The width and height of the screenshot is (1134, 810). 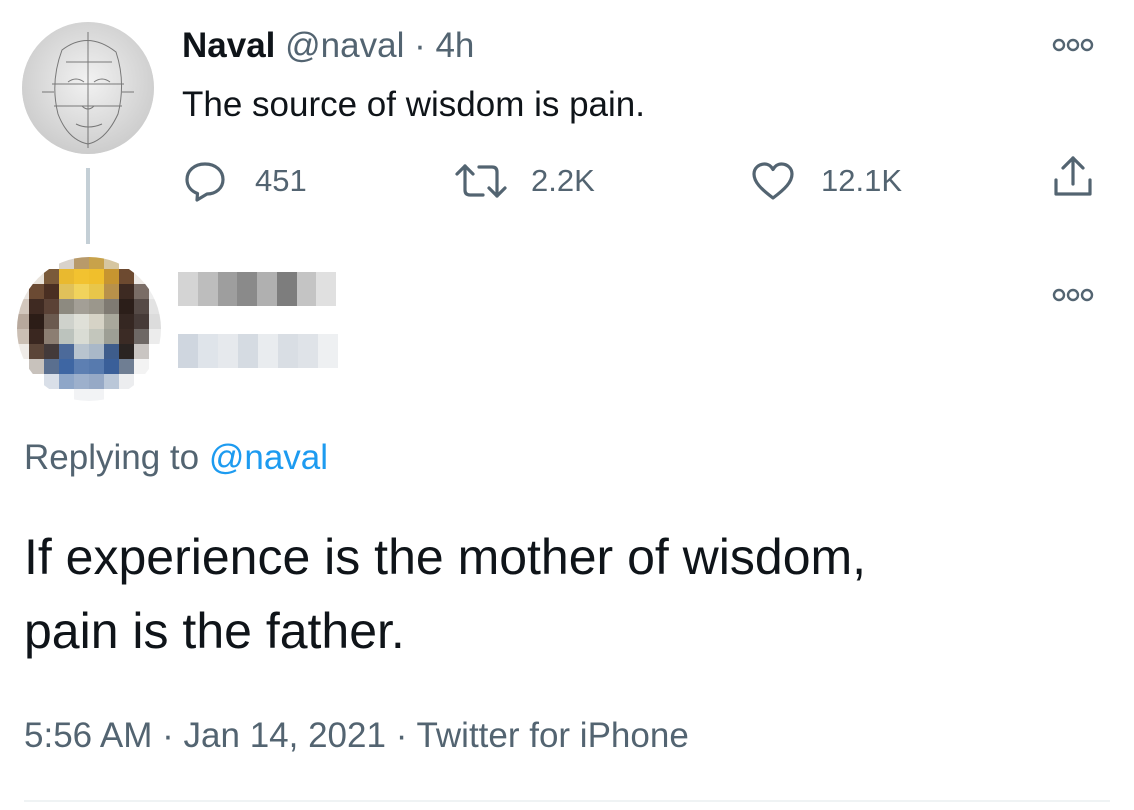 I want to click on share-button, so click(x=1073, y=177).